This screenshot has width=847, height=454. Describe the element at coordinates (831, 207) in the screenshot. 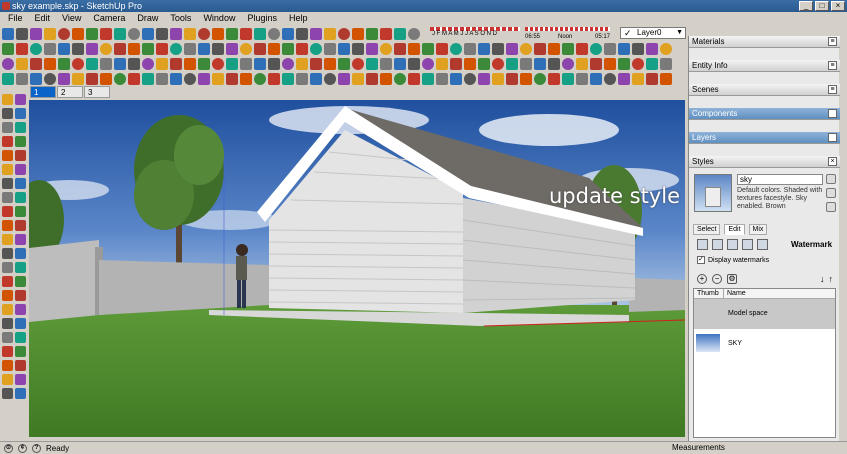

I see `update-style-icon` at that location.